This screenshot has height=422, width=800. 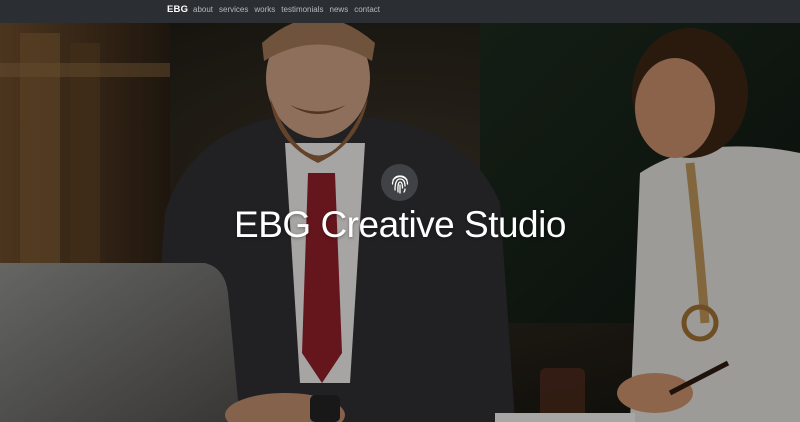 I want to click on hero-title: EBG Creative Studio, so click(x=400, y=224).